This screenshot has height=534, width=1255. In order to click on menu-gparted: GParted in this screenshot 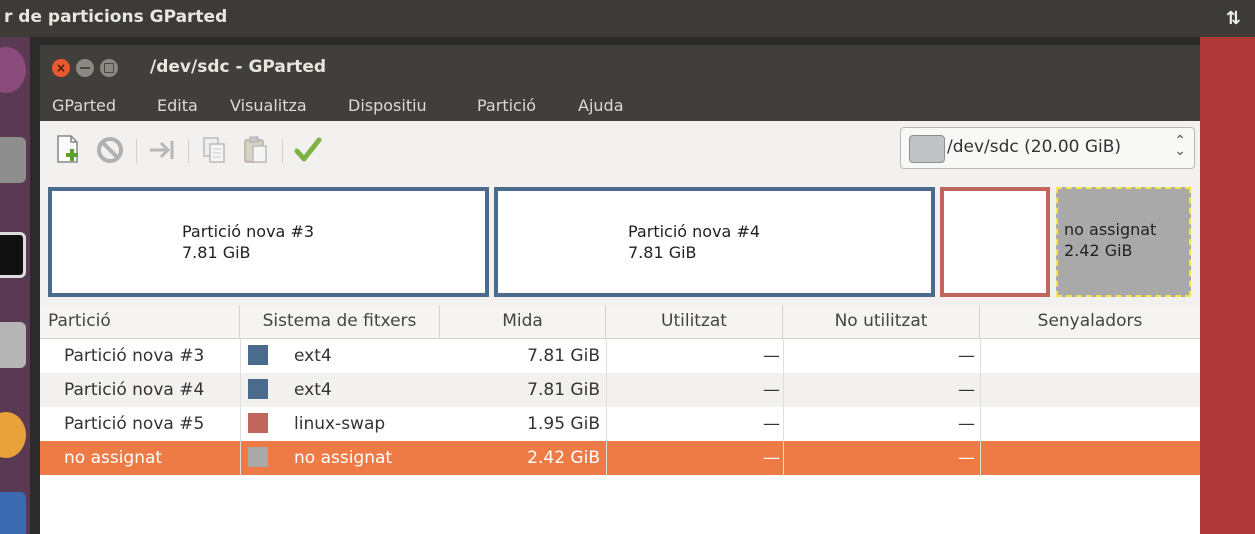, I will do `click(84, 105)`.